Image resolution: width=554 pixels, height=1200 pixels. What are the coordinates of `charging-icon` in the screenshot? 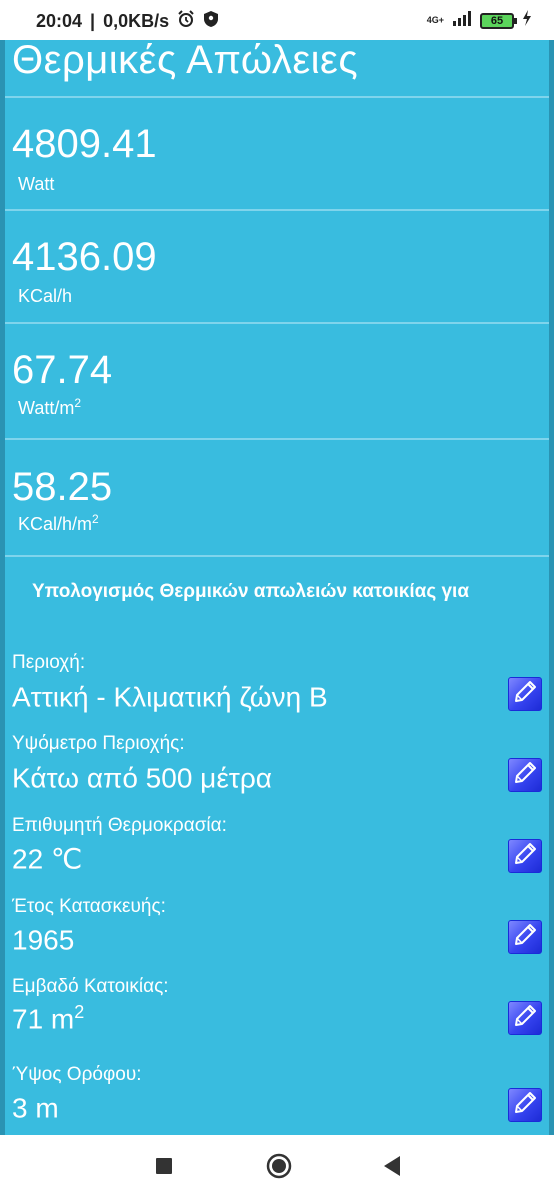 It's located at (527, 20).